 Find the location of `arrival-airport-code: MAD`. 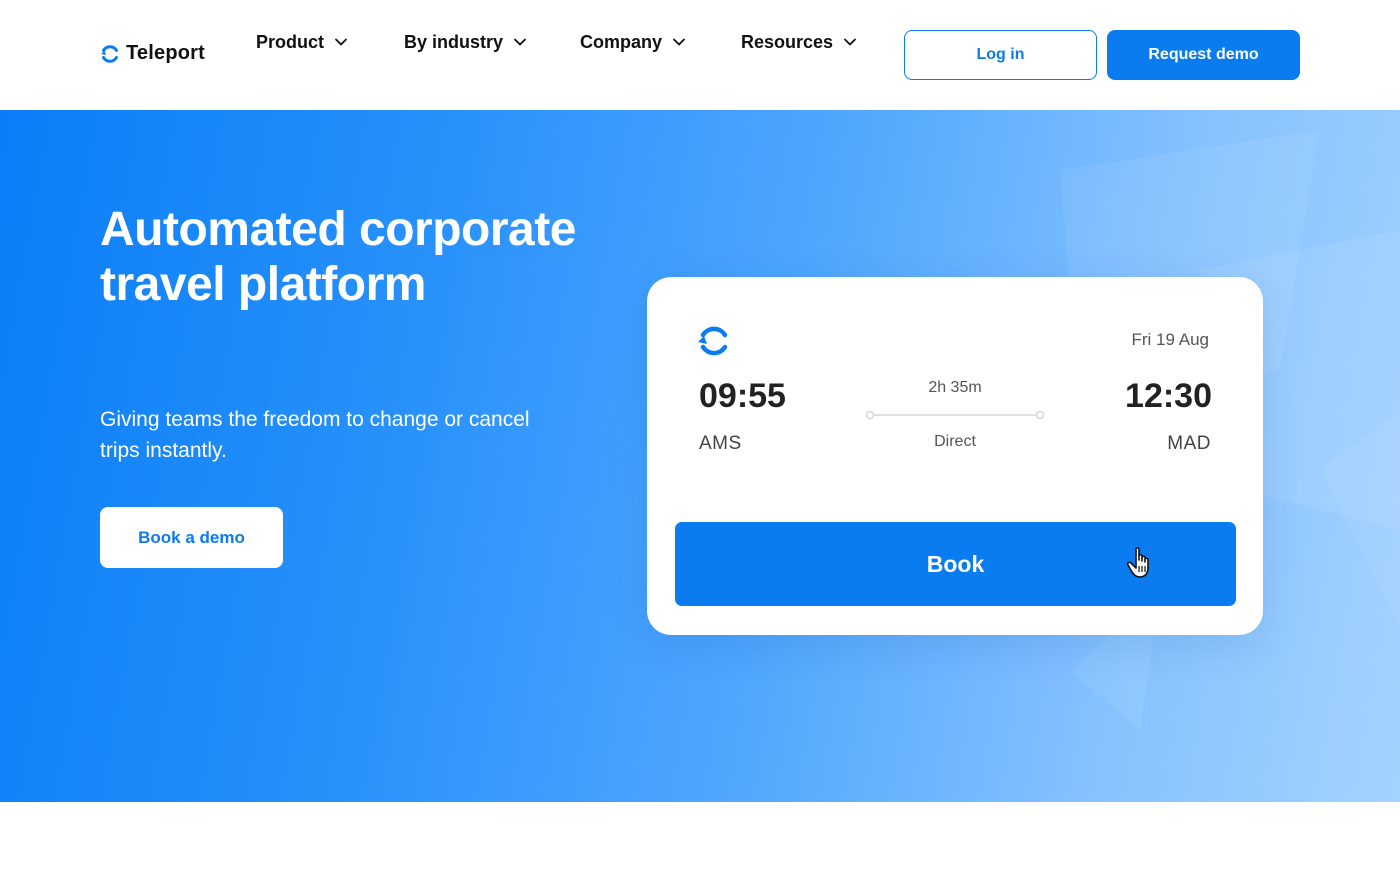

arrival-airport-code: MAD is located at coordinates (1189, 443).